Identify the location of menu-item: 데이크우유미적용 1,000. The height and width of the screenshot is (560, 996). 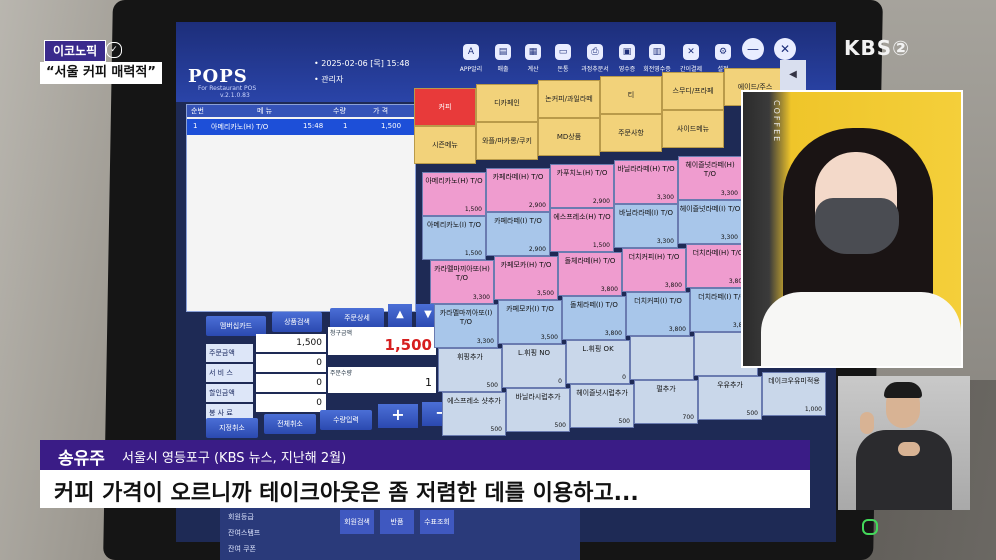
(794, 394).